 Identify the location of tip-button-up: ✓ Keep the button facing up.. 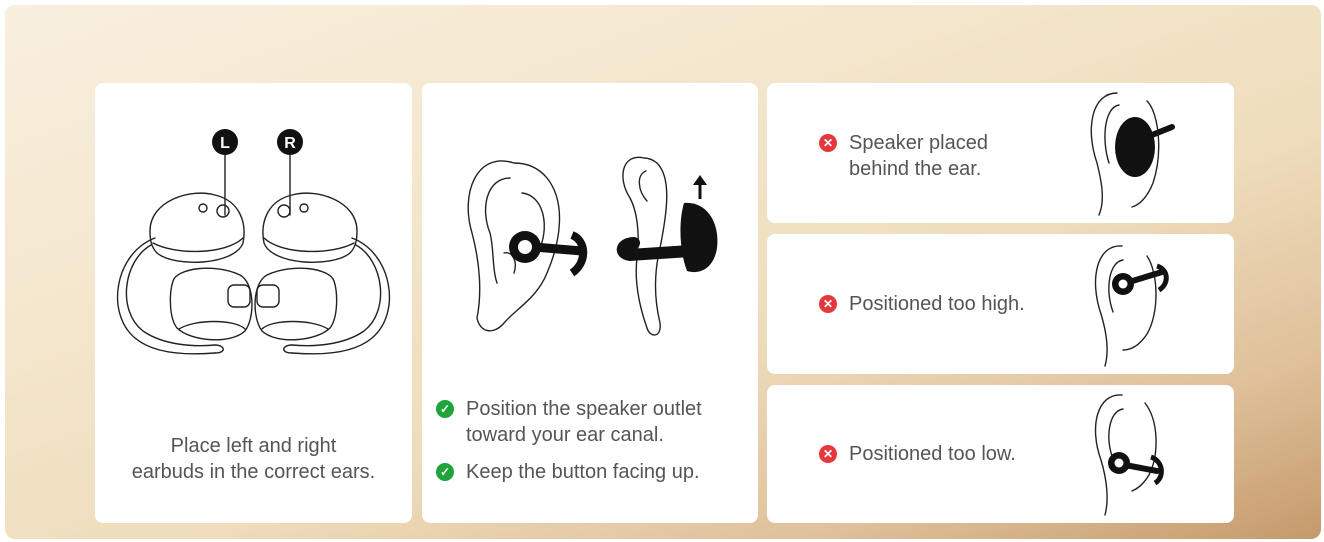
(568, 472).